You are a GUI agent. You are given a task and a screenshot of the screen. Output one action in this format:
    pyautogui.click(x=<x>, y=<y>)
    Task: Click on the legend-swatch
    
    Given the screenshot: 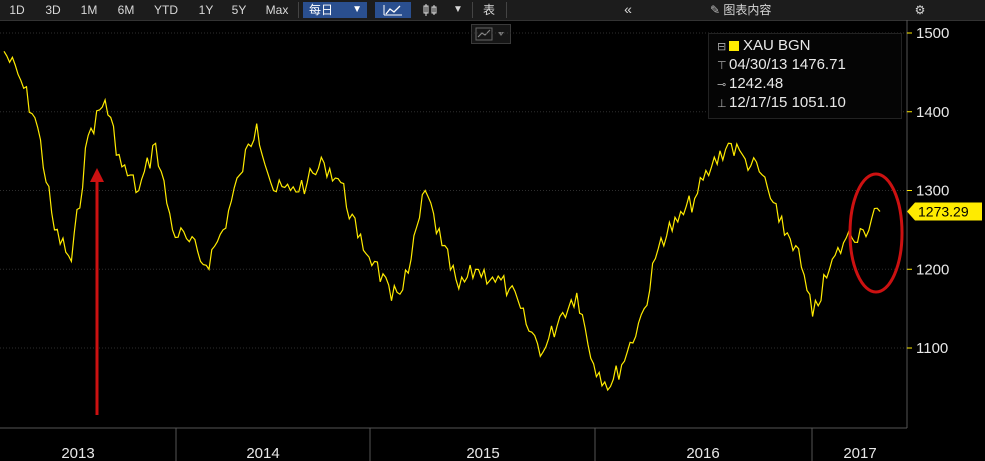 What is the action you would take?
    pyautogui.click(x=734, y=46)
    